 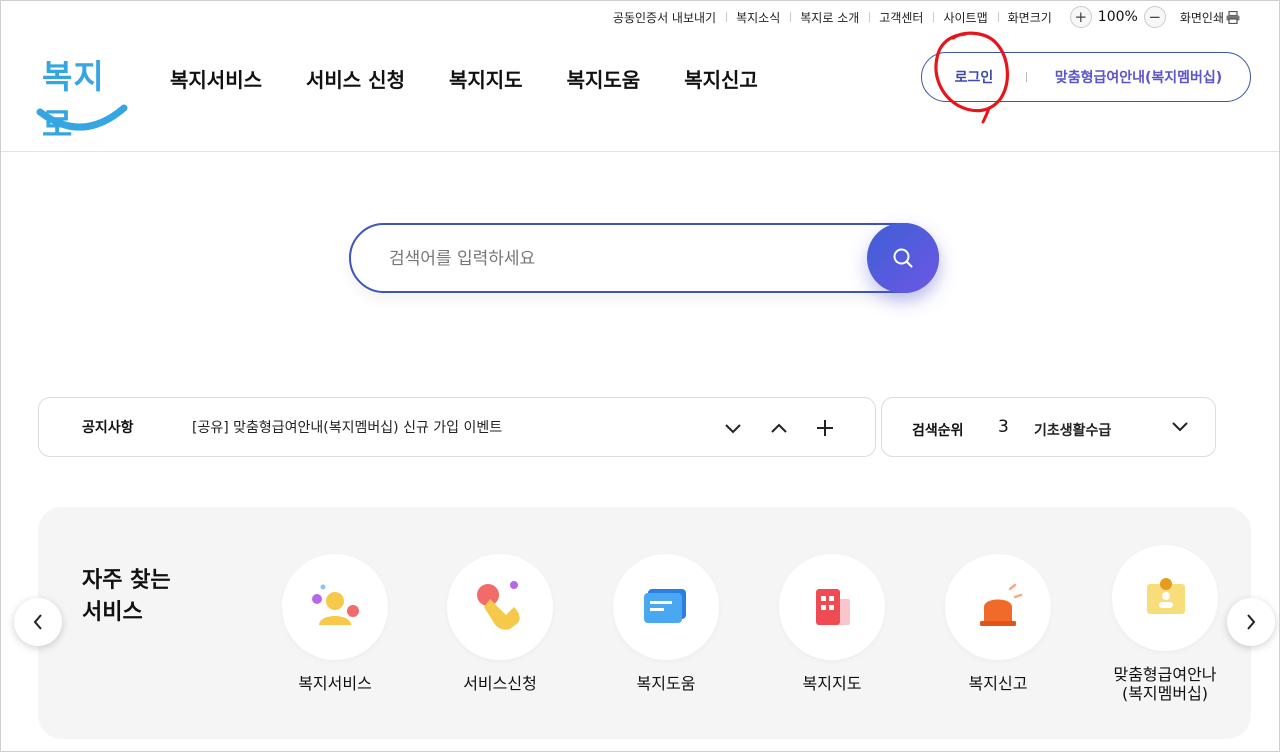 I want to click on ranking-label: 검색순위, so click(x=938, y=431).